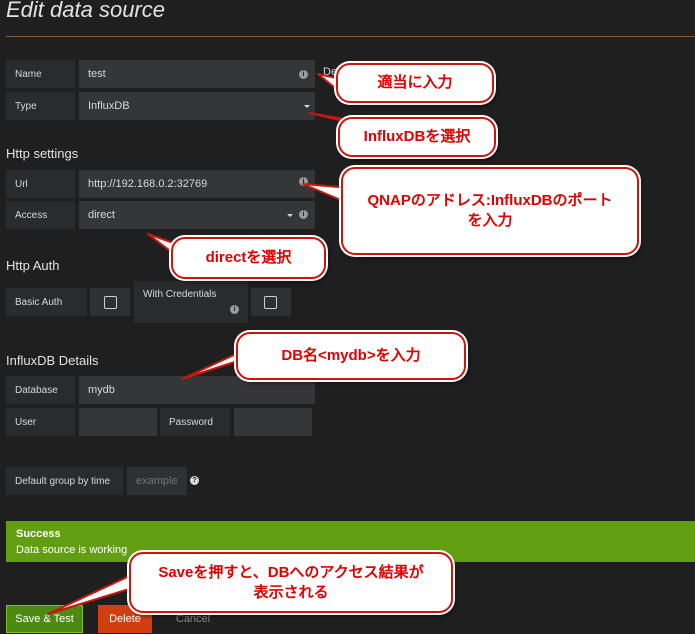 This screenshot has height=634, width=695. I want to click on callout-db: DB名<mydb>を入力, so click(351, 356).